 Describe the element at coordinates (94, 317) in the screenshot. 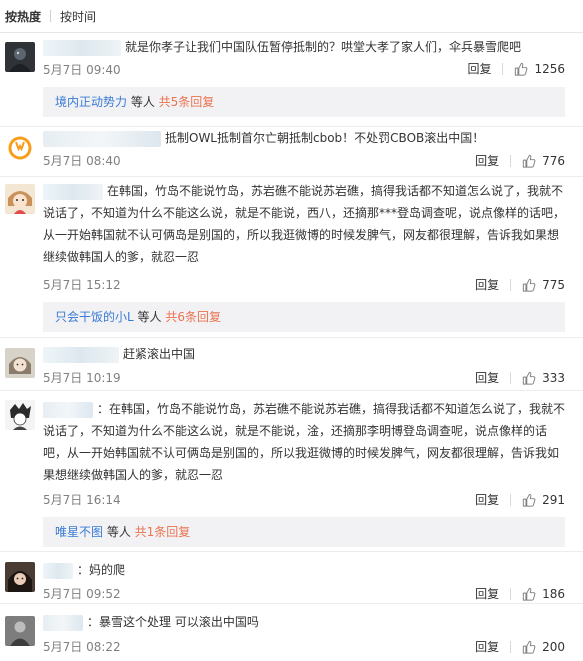

I see `sub-reply-user: 只会干饭的小L` at that location.